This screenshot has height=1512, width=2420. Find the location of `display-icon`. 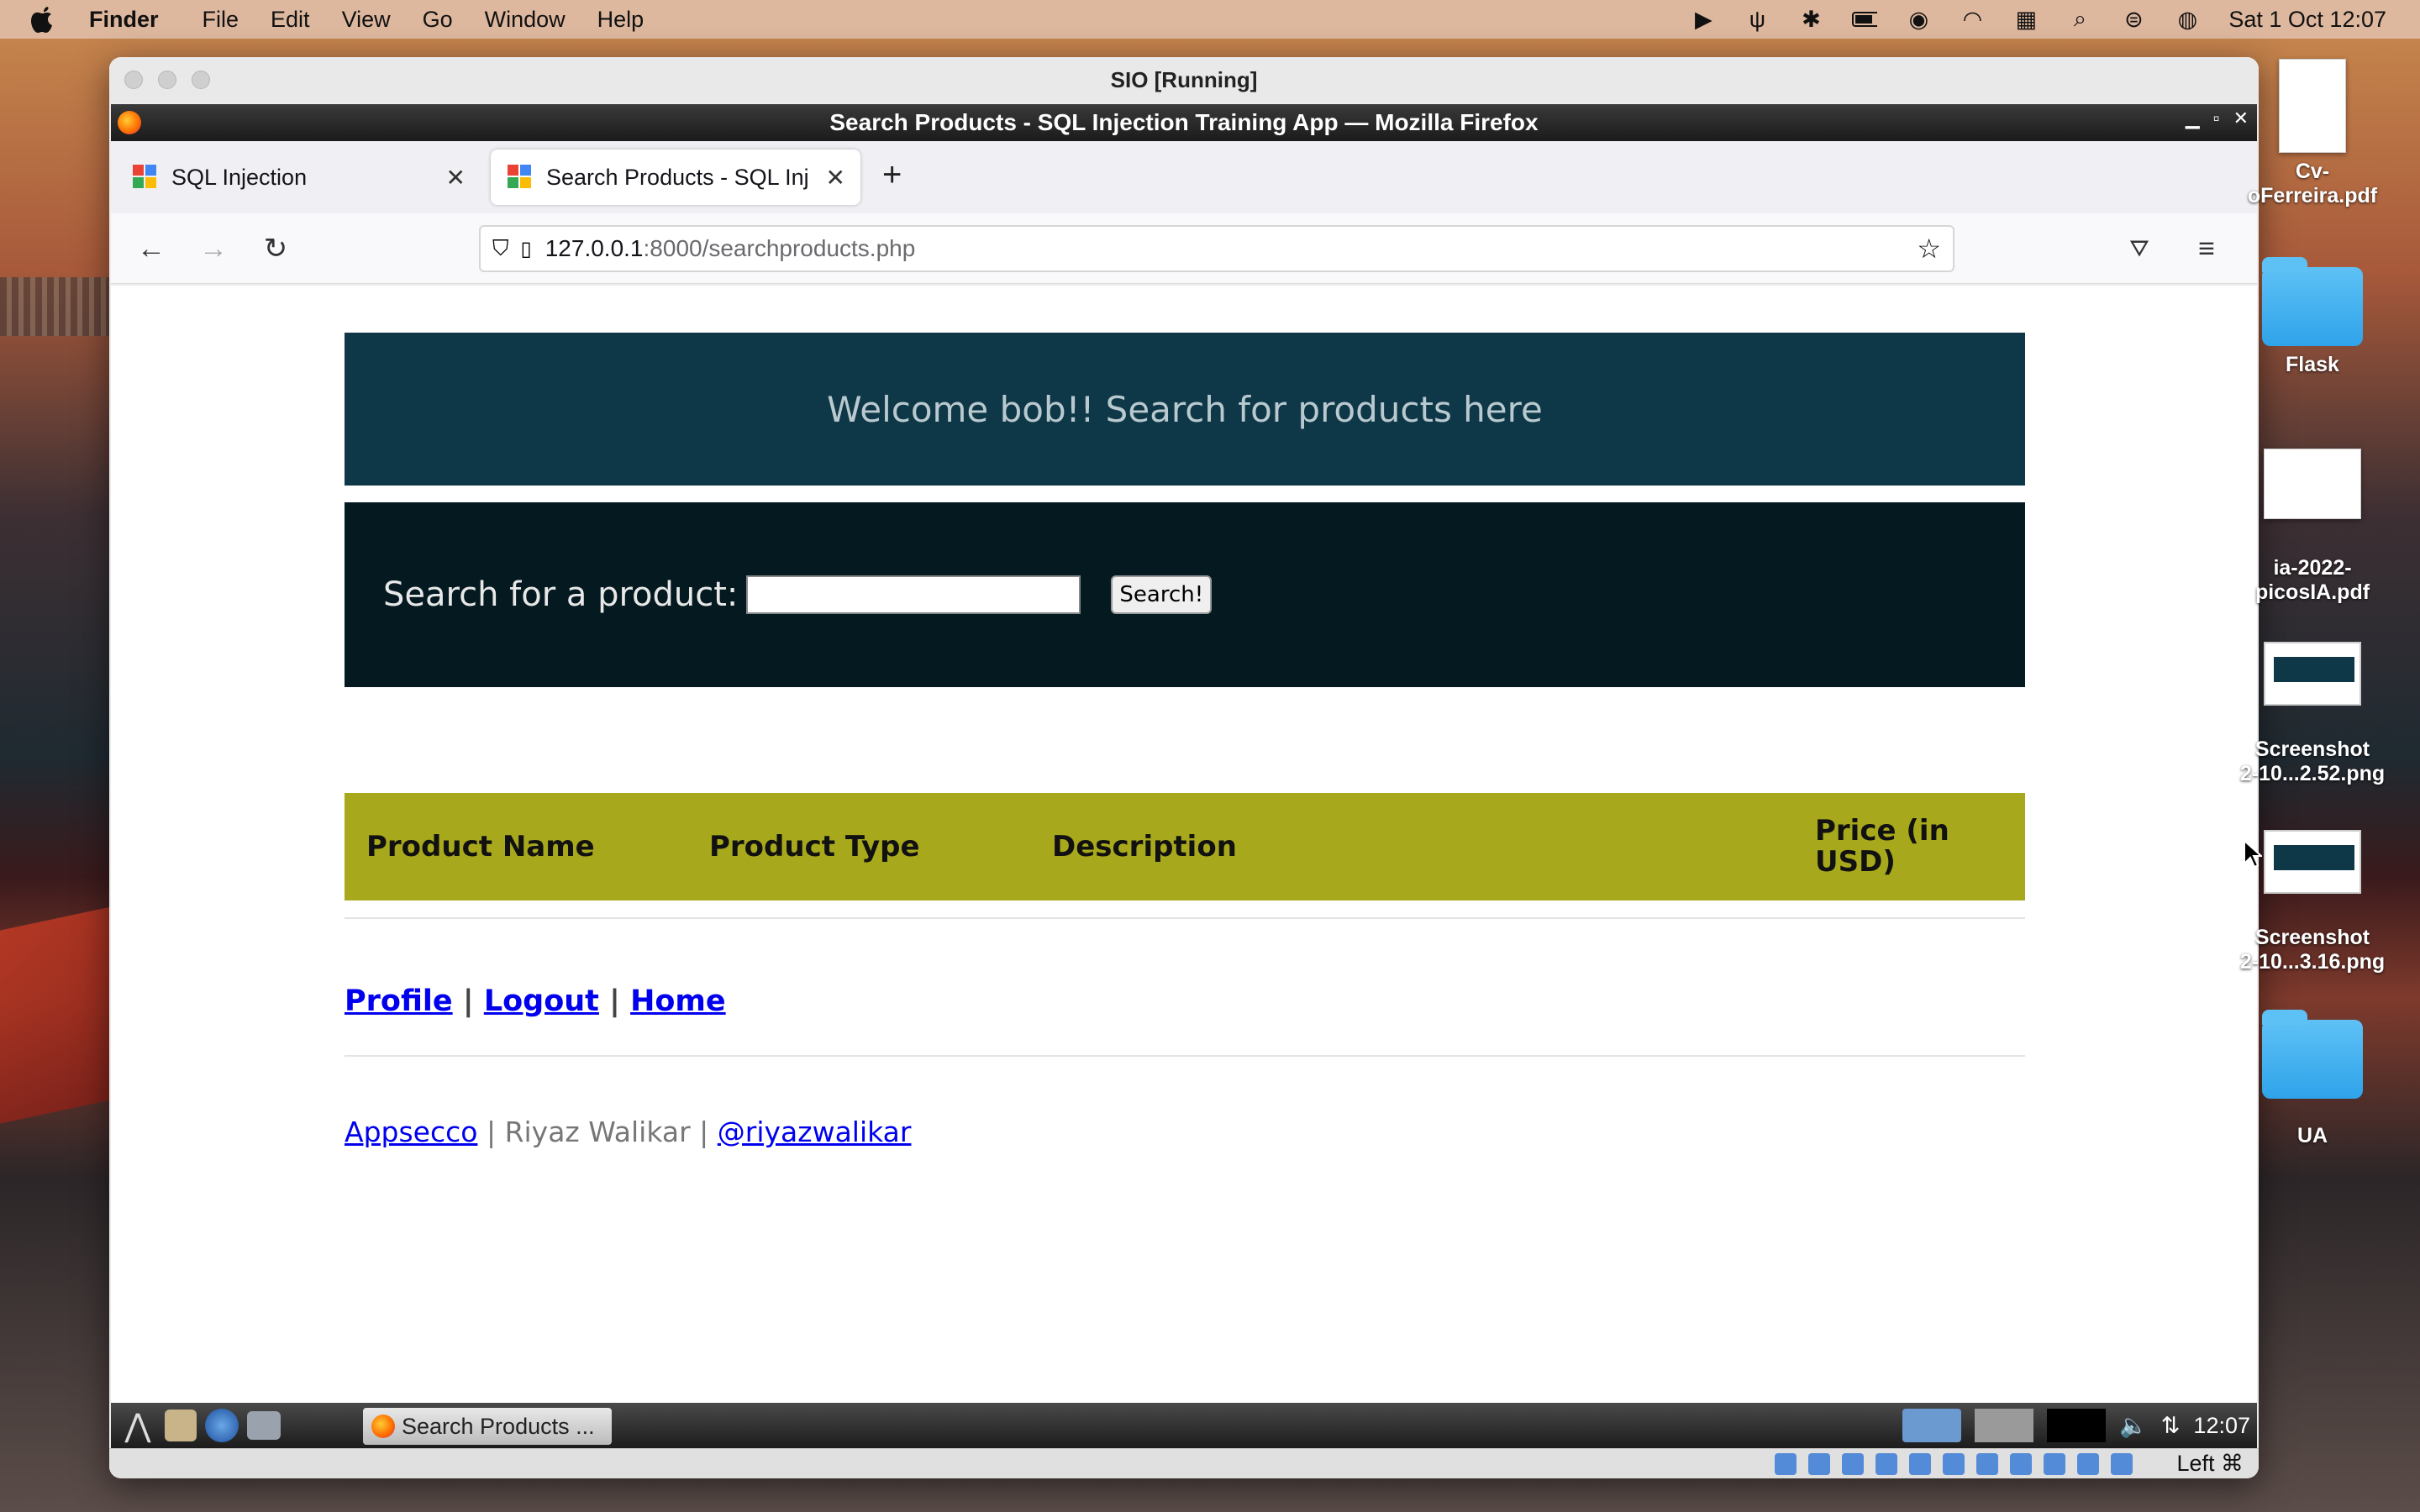

display-icon is located at coordinates (1987, 1464).